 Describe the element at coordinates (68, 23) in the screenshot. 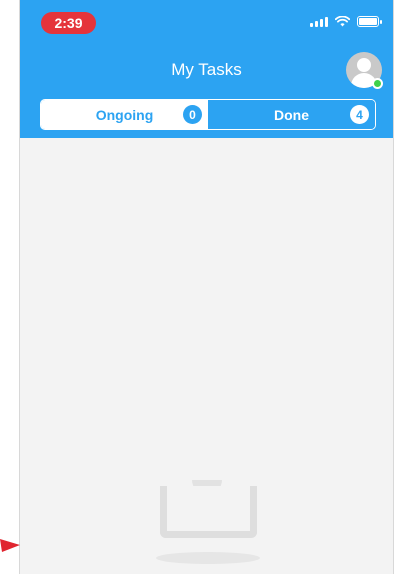

I see `status-time: 2:39` at that location.